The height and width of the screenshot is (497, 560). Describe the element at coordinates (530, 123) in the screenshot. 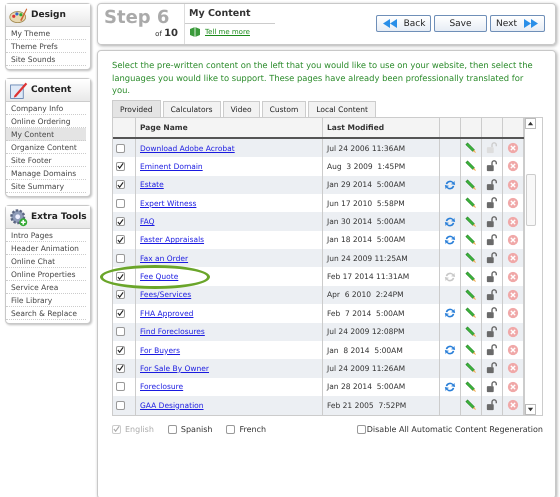

I see `scroll-up-icon` at that location.